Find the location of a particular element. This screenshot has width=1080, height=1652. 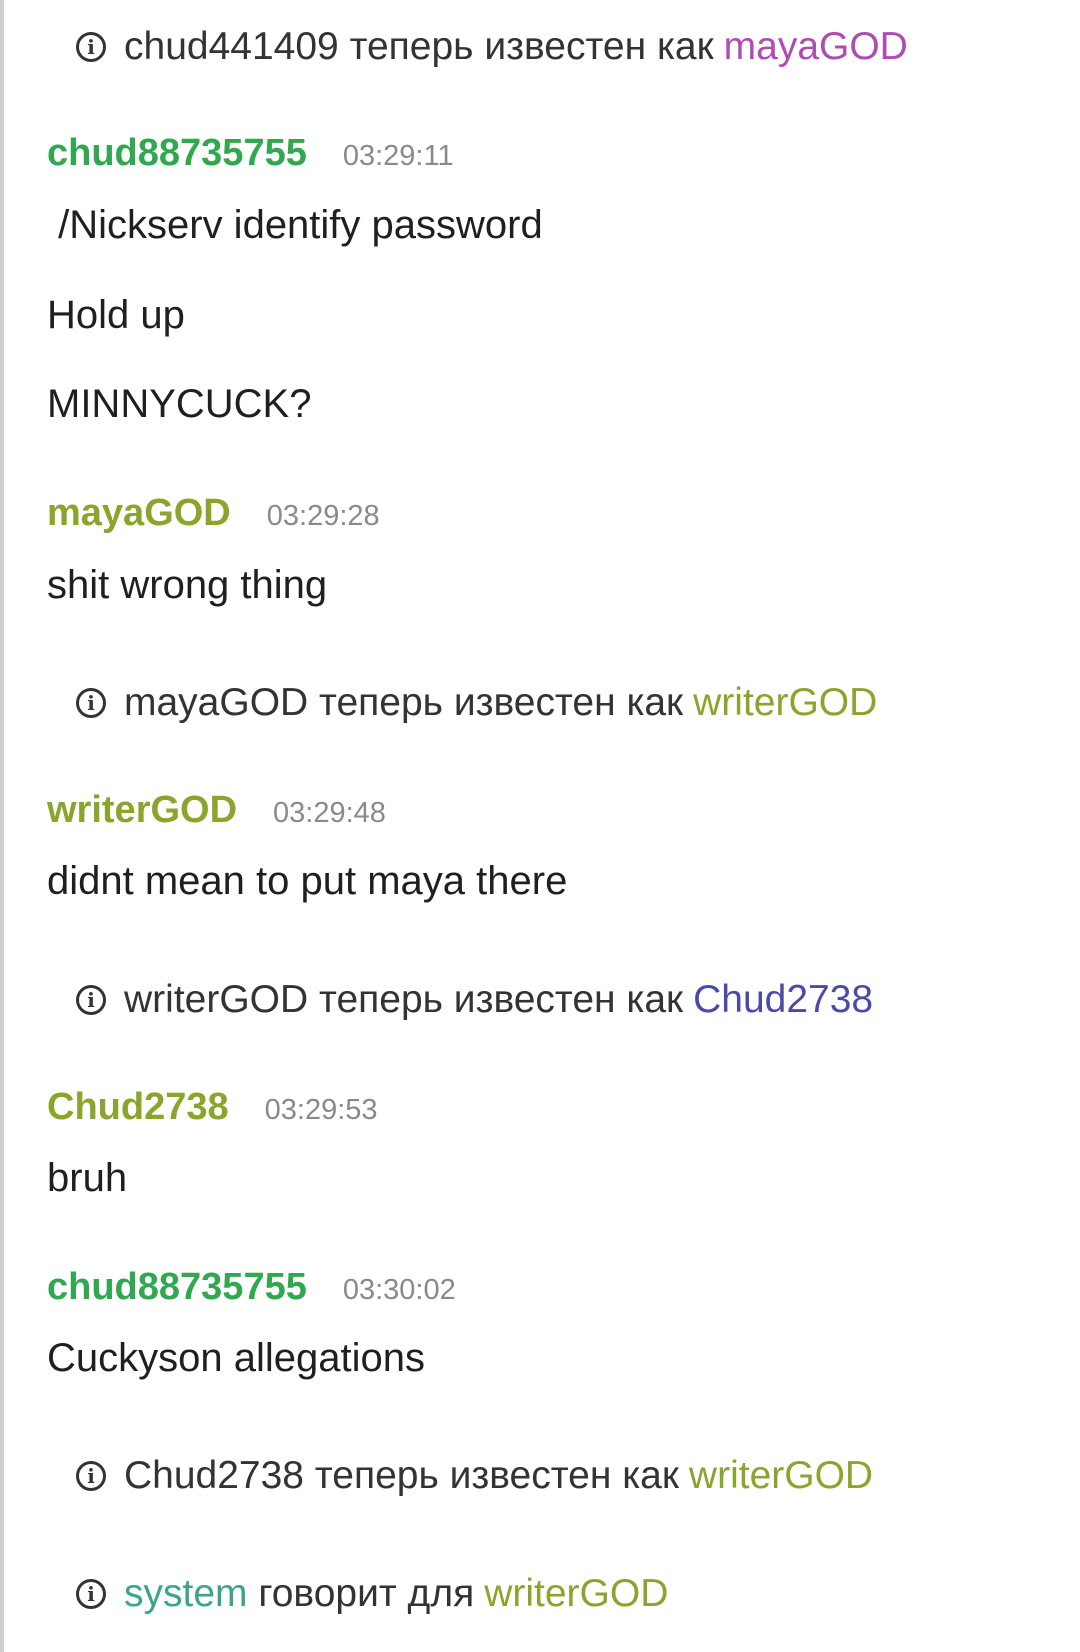

message-header: chud88735755 03:30:02 is located at coordinates (251, 1290).